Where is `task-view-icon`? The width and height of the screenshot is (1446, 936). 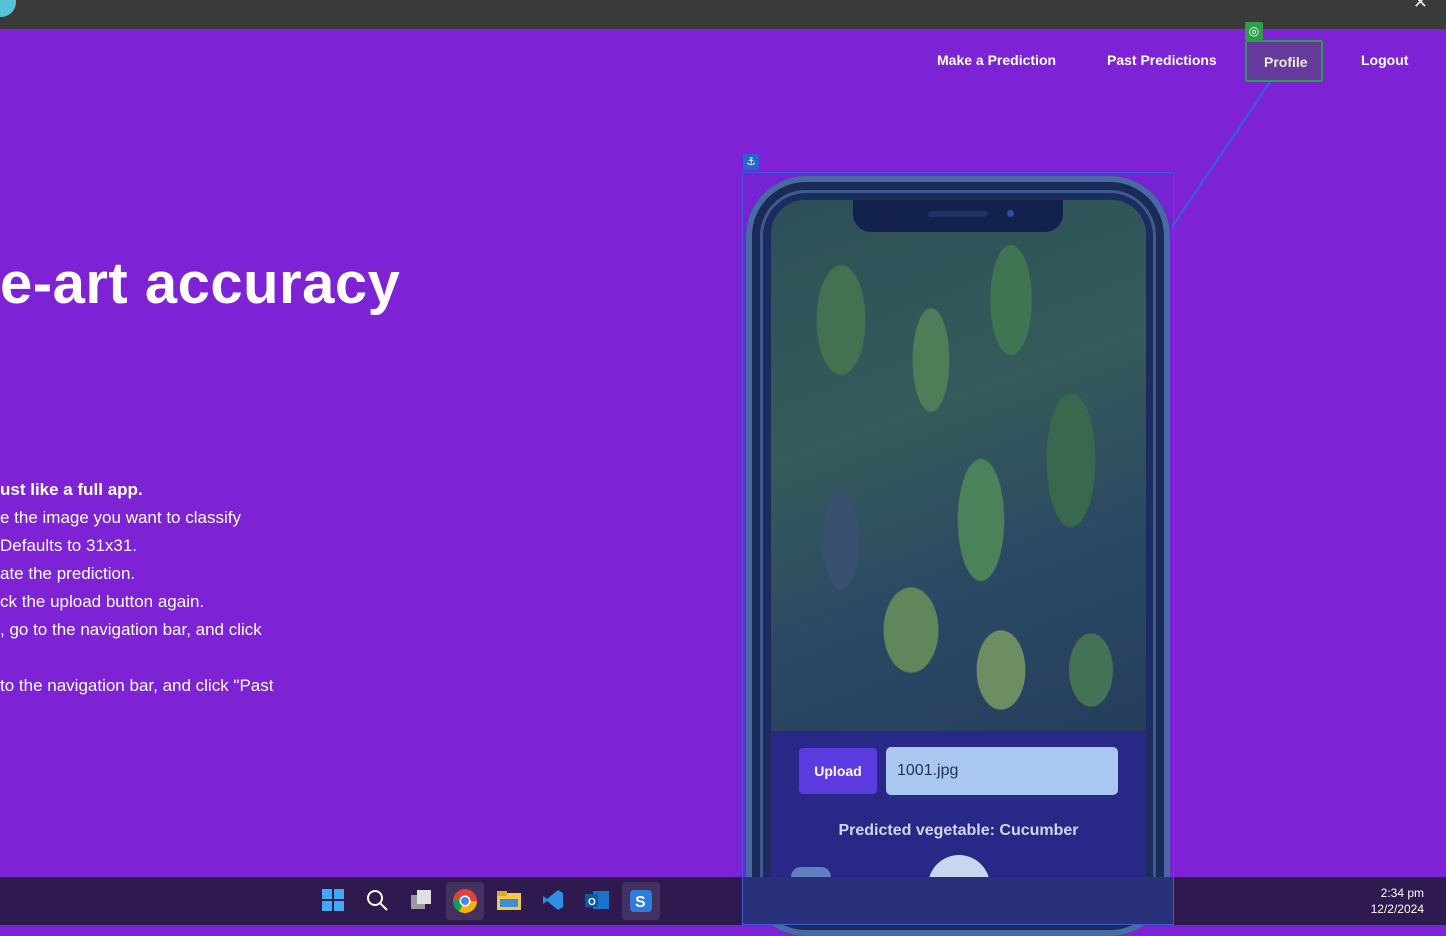 task-view-icon is located at coordinates (421, 900).